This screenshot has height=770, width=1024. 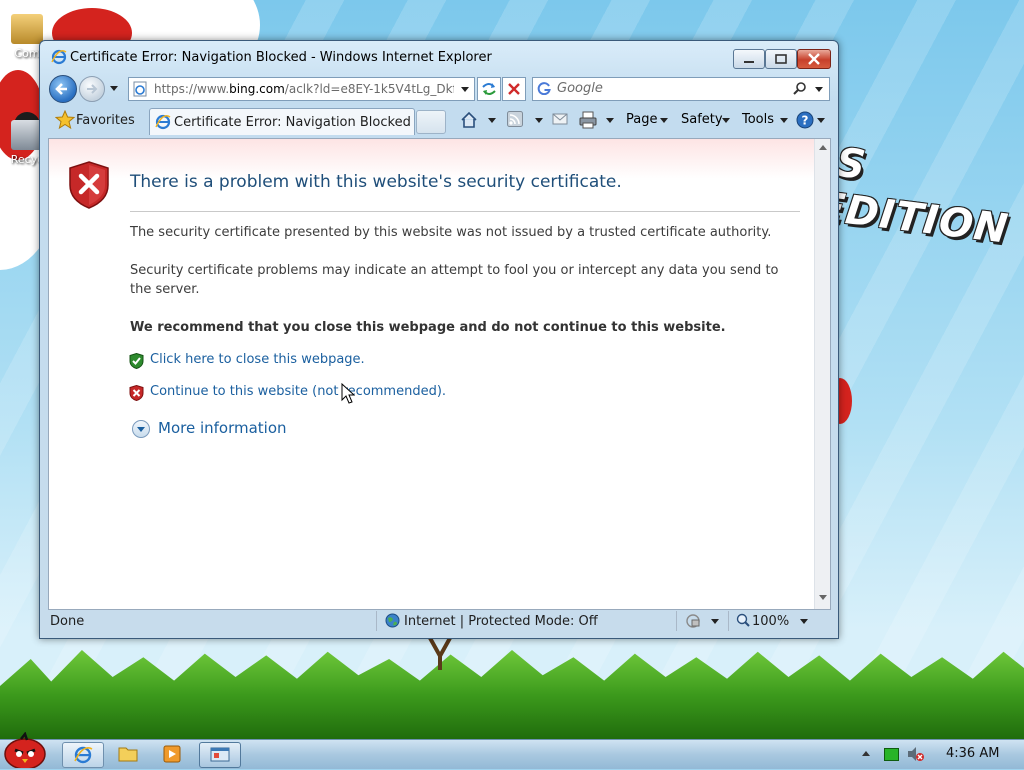 I want to click on safety-menu-label: Safety, so click(x=702, y=119).